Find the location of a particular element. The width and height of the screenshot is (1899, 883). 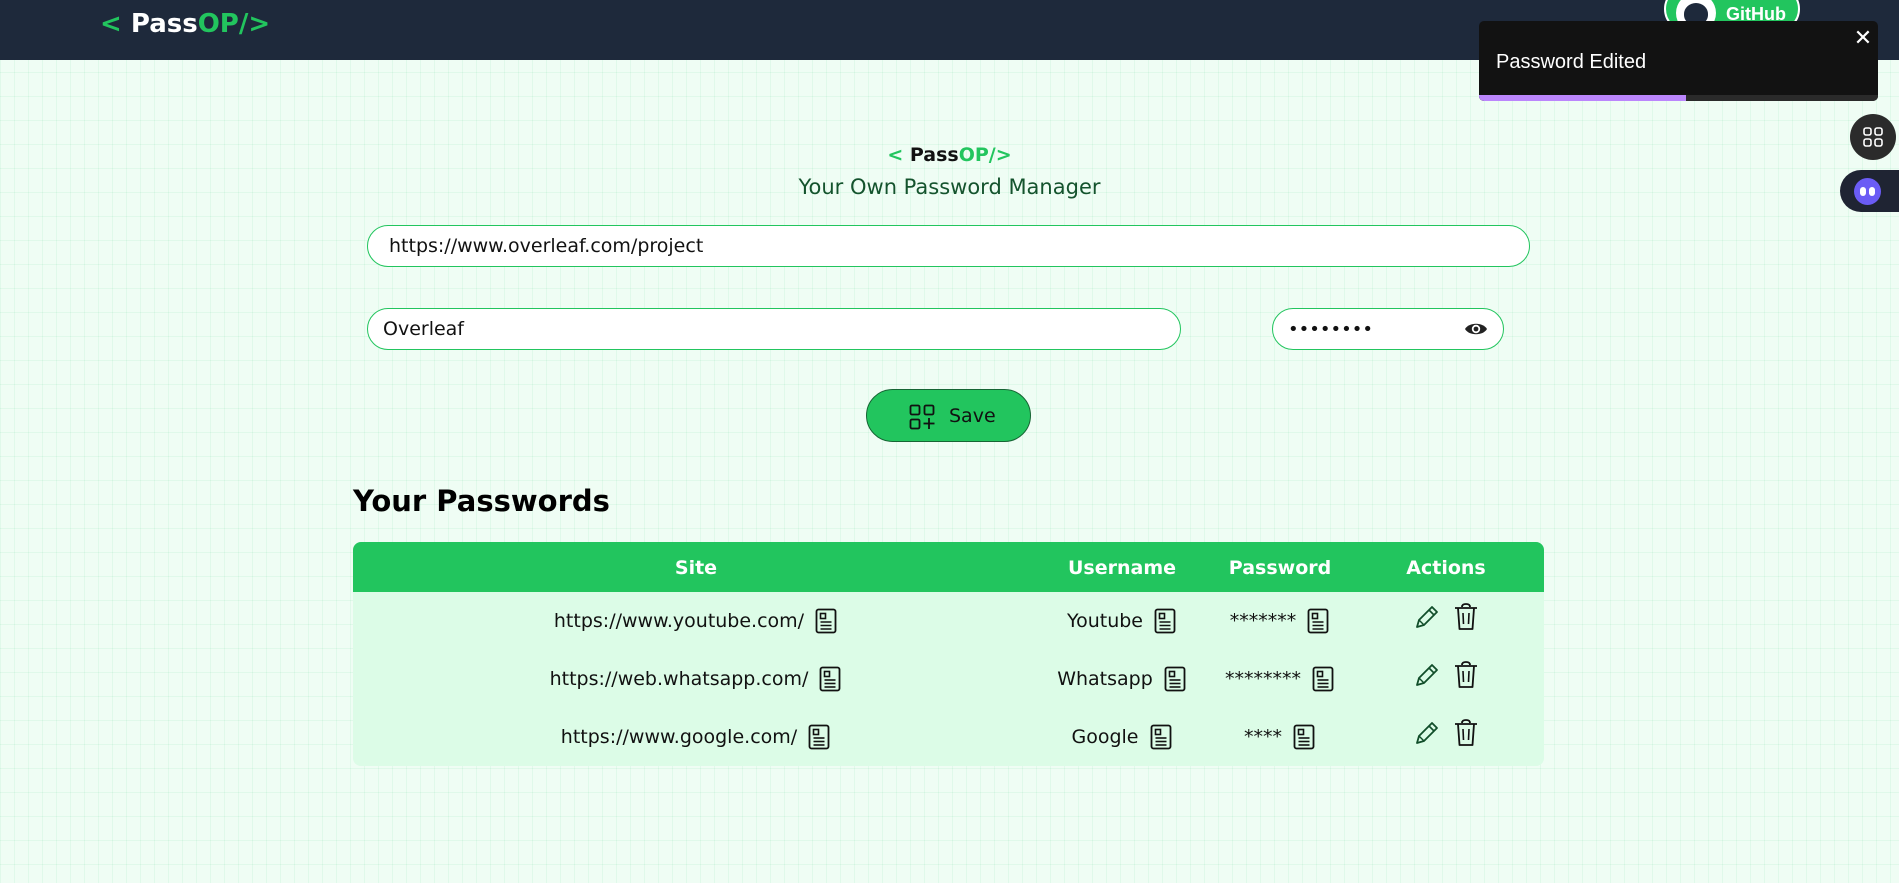

page-logo: < PassOP/> is located at coordinates (949, 155).